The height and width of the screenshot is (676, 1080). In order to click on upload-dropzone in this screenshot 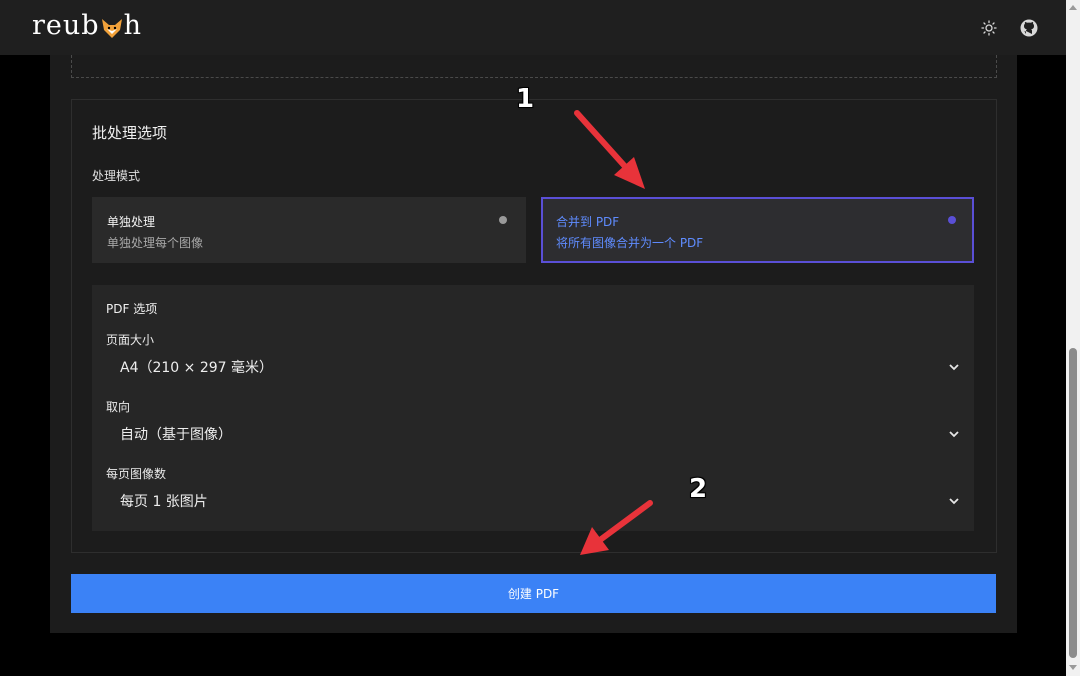, I will do `click(534, 66)`.